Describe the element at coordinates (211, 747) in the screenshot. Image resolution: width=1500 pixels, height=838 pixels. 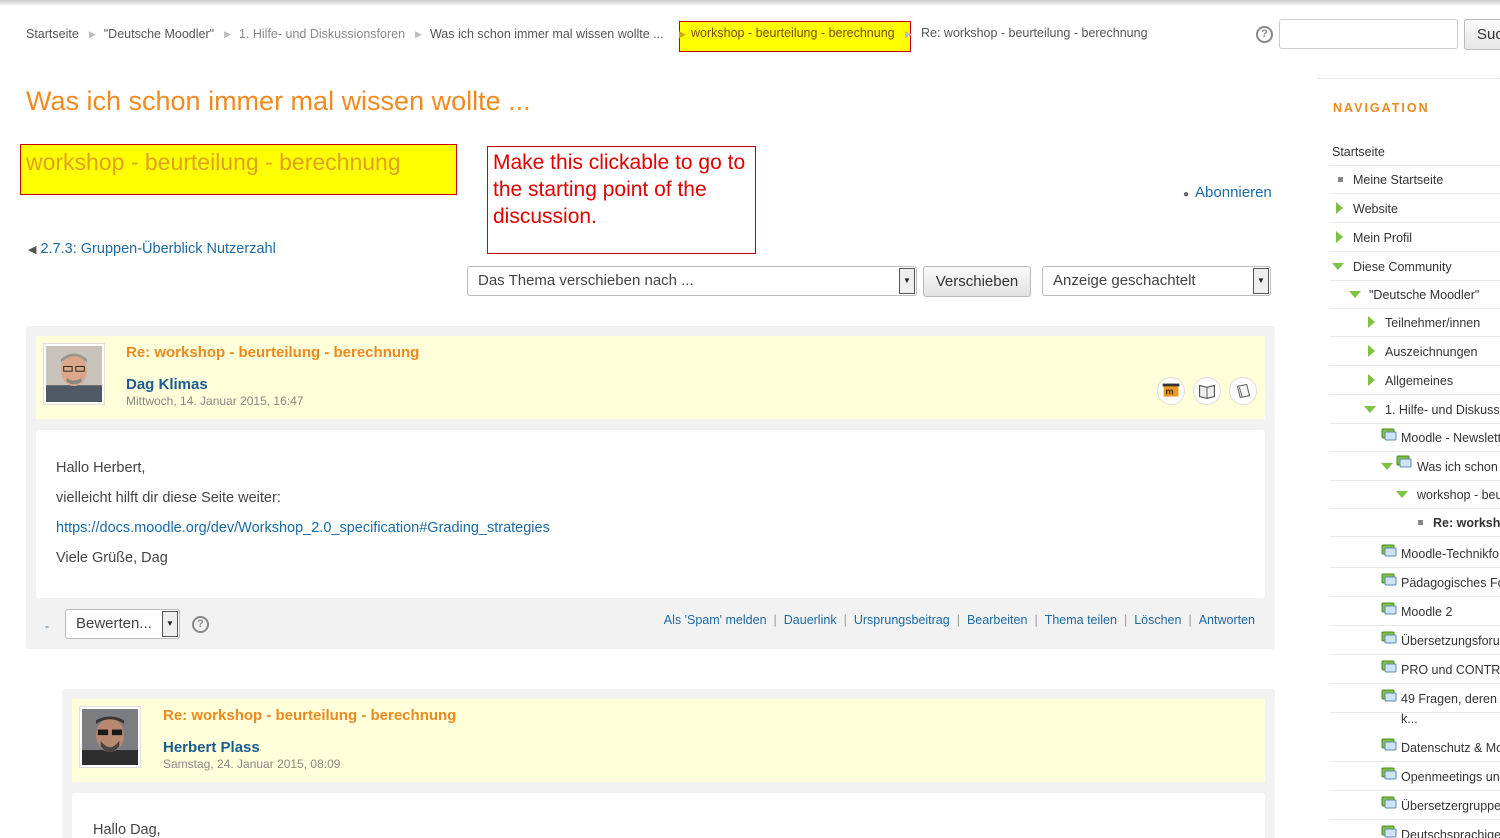
I see `post-author: Herbert Plass` at that location.